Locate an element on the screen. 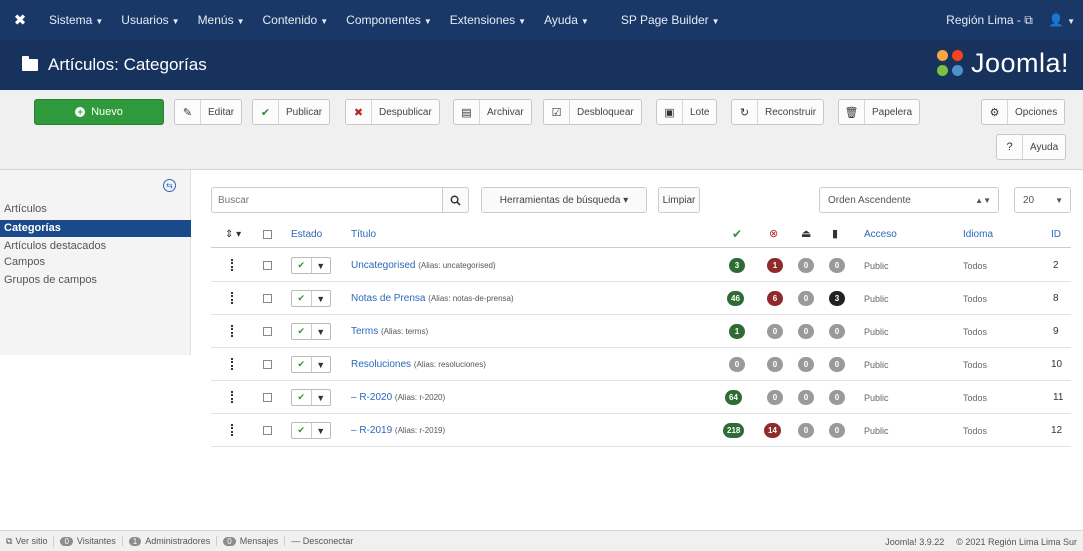  unpublish-button: ✖ Despublicar is located at coordinates (392, 112).